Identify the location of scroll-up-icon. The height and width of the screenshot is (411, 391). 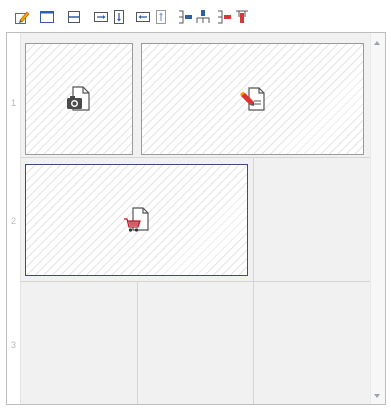
(377, 43).